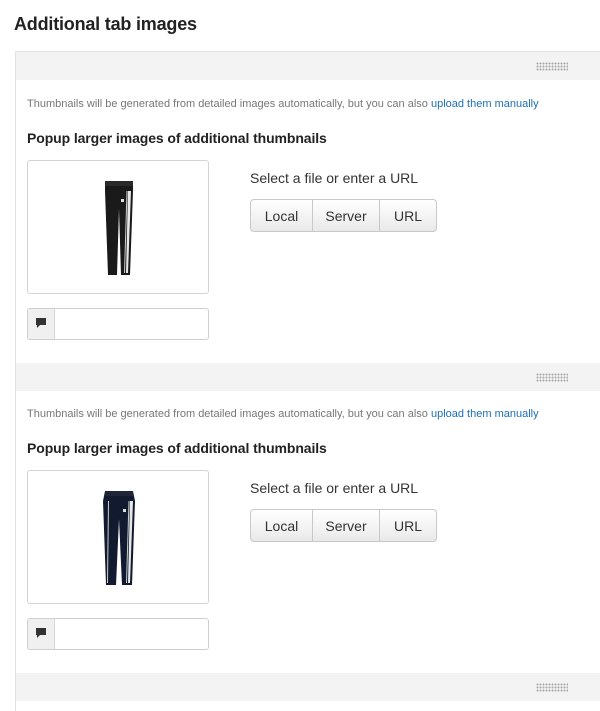  Describe the element at coordinates (105, 24) in the screenshot. I see `page-title: Additional tab images` at that location.